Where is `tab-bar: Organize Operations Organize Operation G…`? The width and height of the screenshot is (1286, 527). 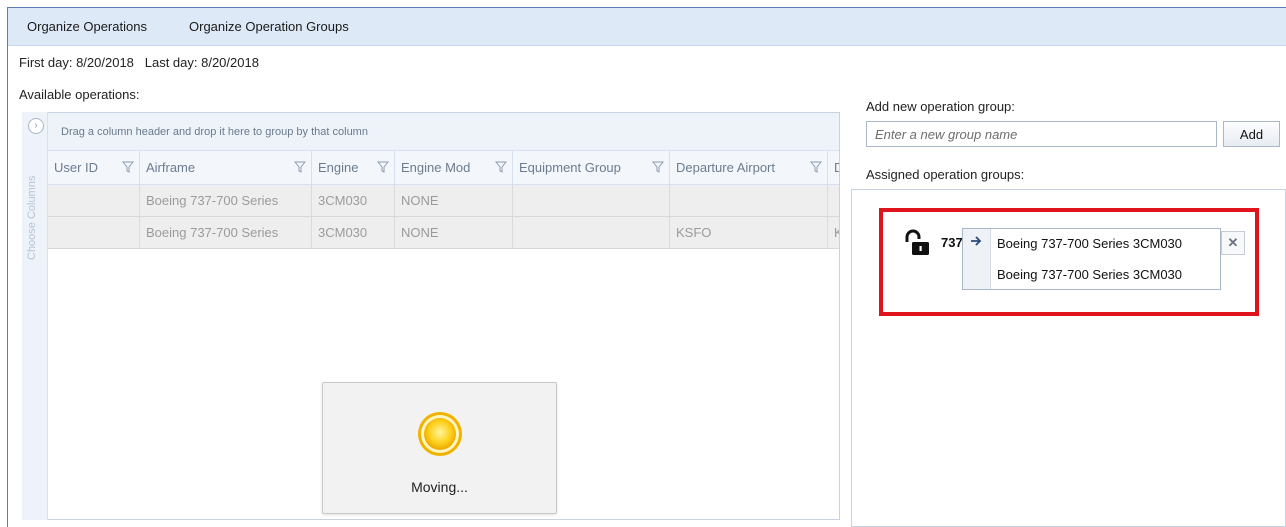 tab-bar: Organize Operations Organize Operation G… is located at coordinates (647, 27).